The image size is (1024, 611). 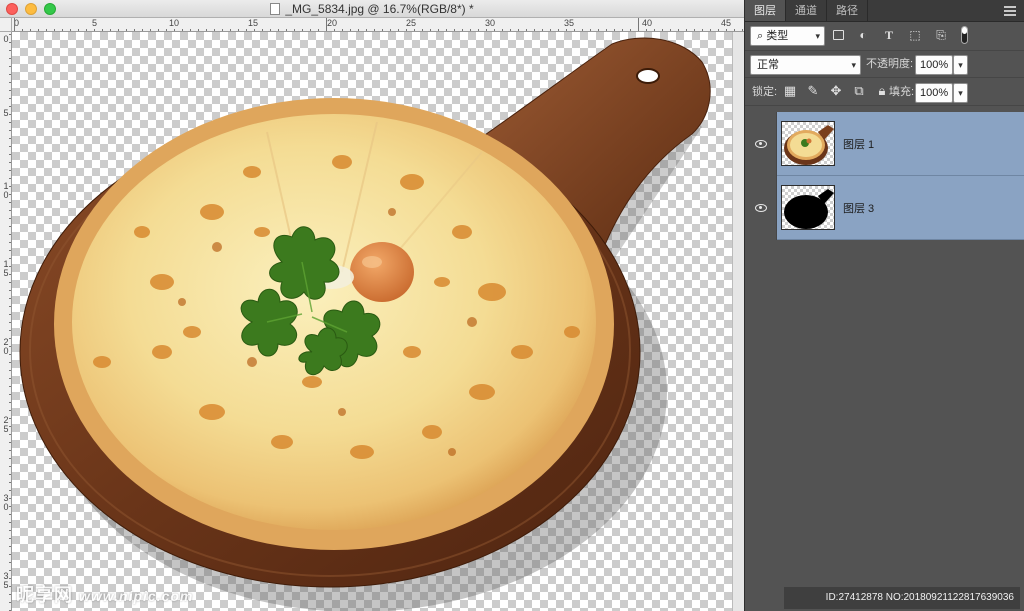 What do you see at coordinates (858, 144) in the screenshot?
I see `layer-name: 图层 1` at bounding box center [858, 144].